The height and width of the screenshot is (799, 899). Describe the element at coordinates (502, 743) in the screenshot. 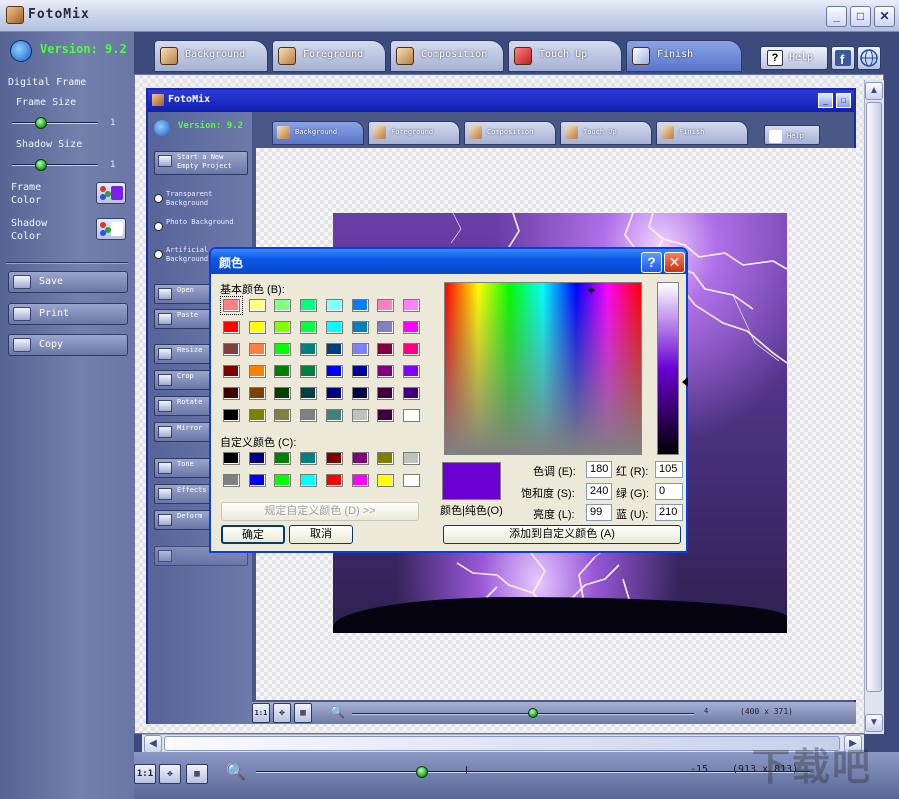

I see `horizontal-scroll-thumb` at that location.